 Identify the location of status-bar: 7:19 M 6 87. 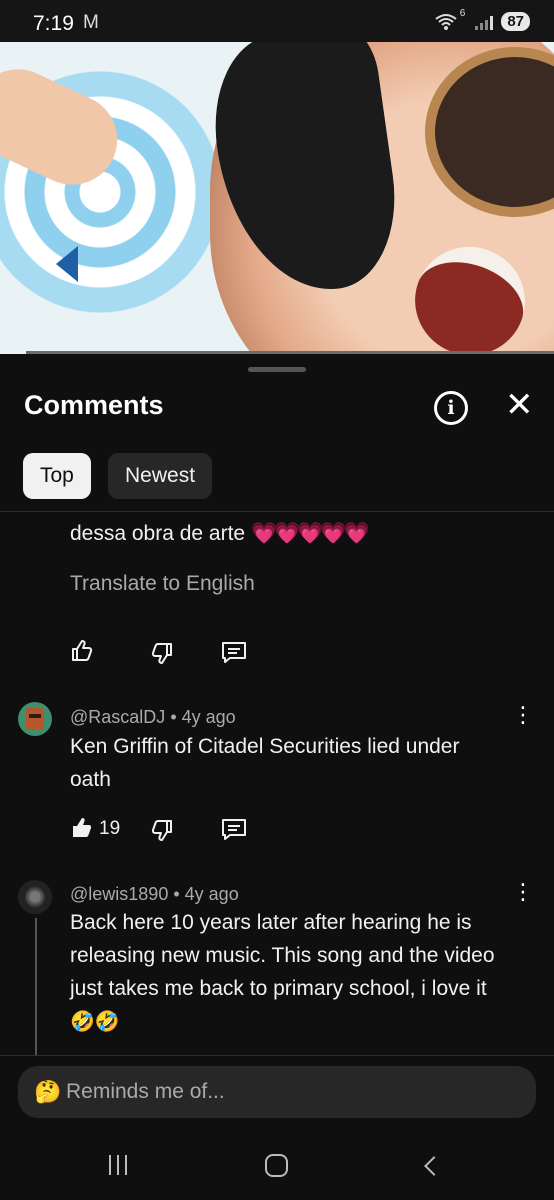
(277, 21).